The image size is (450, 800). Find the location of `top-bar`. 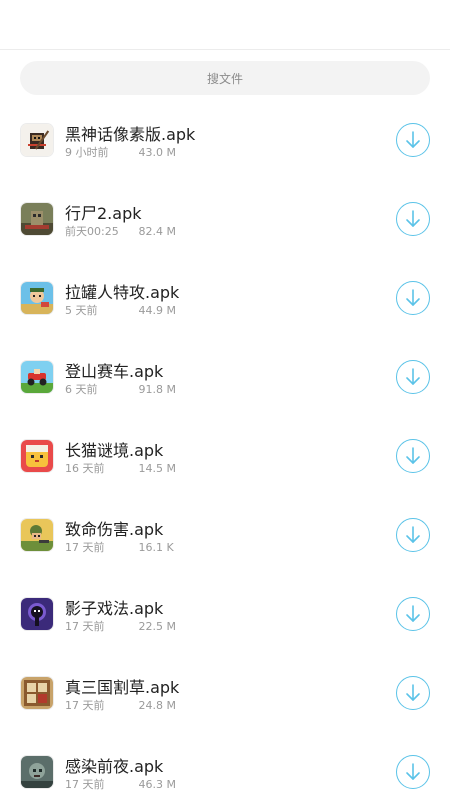

top-bar is located at coordinates (225, 25).